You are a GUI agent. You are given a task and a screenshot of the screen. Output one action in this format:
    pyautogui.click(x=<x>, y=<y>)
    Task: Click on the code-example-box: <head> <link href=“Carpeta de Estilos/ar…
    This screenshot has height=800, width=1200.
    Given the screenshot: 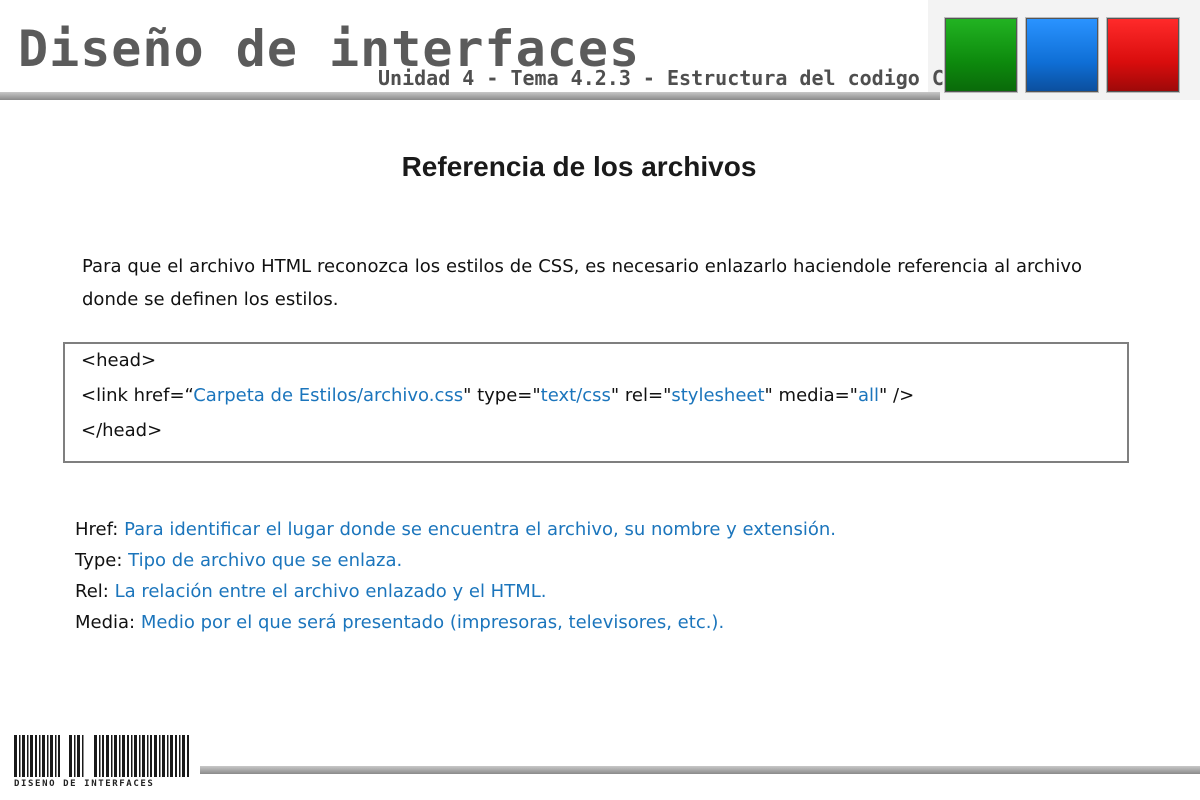 What is the action you would take?
    pyautogui.click(x=596, y=402)
    